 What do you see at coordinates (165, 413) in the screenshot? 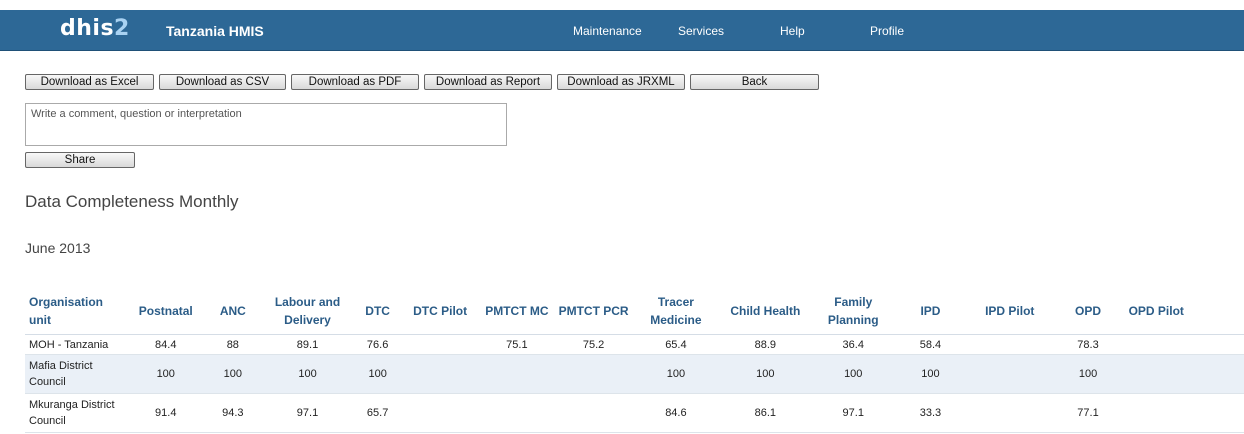
I see `table-cell: 91.4` at bounding box center [165, 413].